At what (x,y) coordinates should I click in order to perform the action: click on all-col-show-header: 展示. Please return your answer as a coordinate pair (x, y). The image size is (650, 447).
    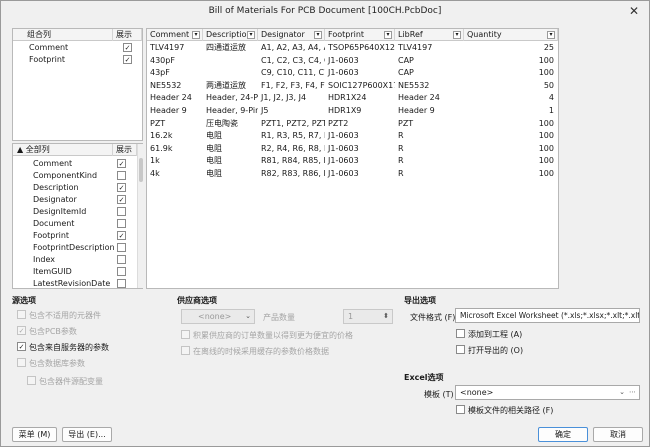
    Looking at the image, I should click on (125, 150).